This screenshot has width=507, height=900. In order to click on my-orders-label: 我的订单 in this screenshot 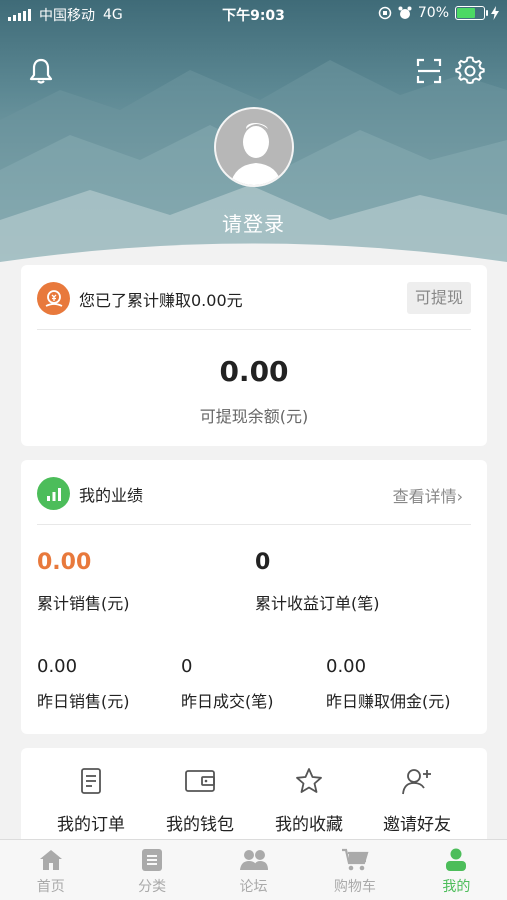, I will do `click(91, 825)`.